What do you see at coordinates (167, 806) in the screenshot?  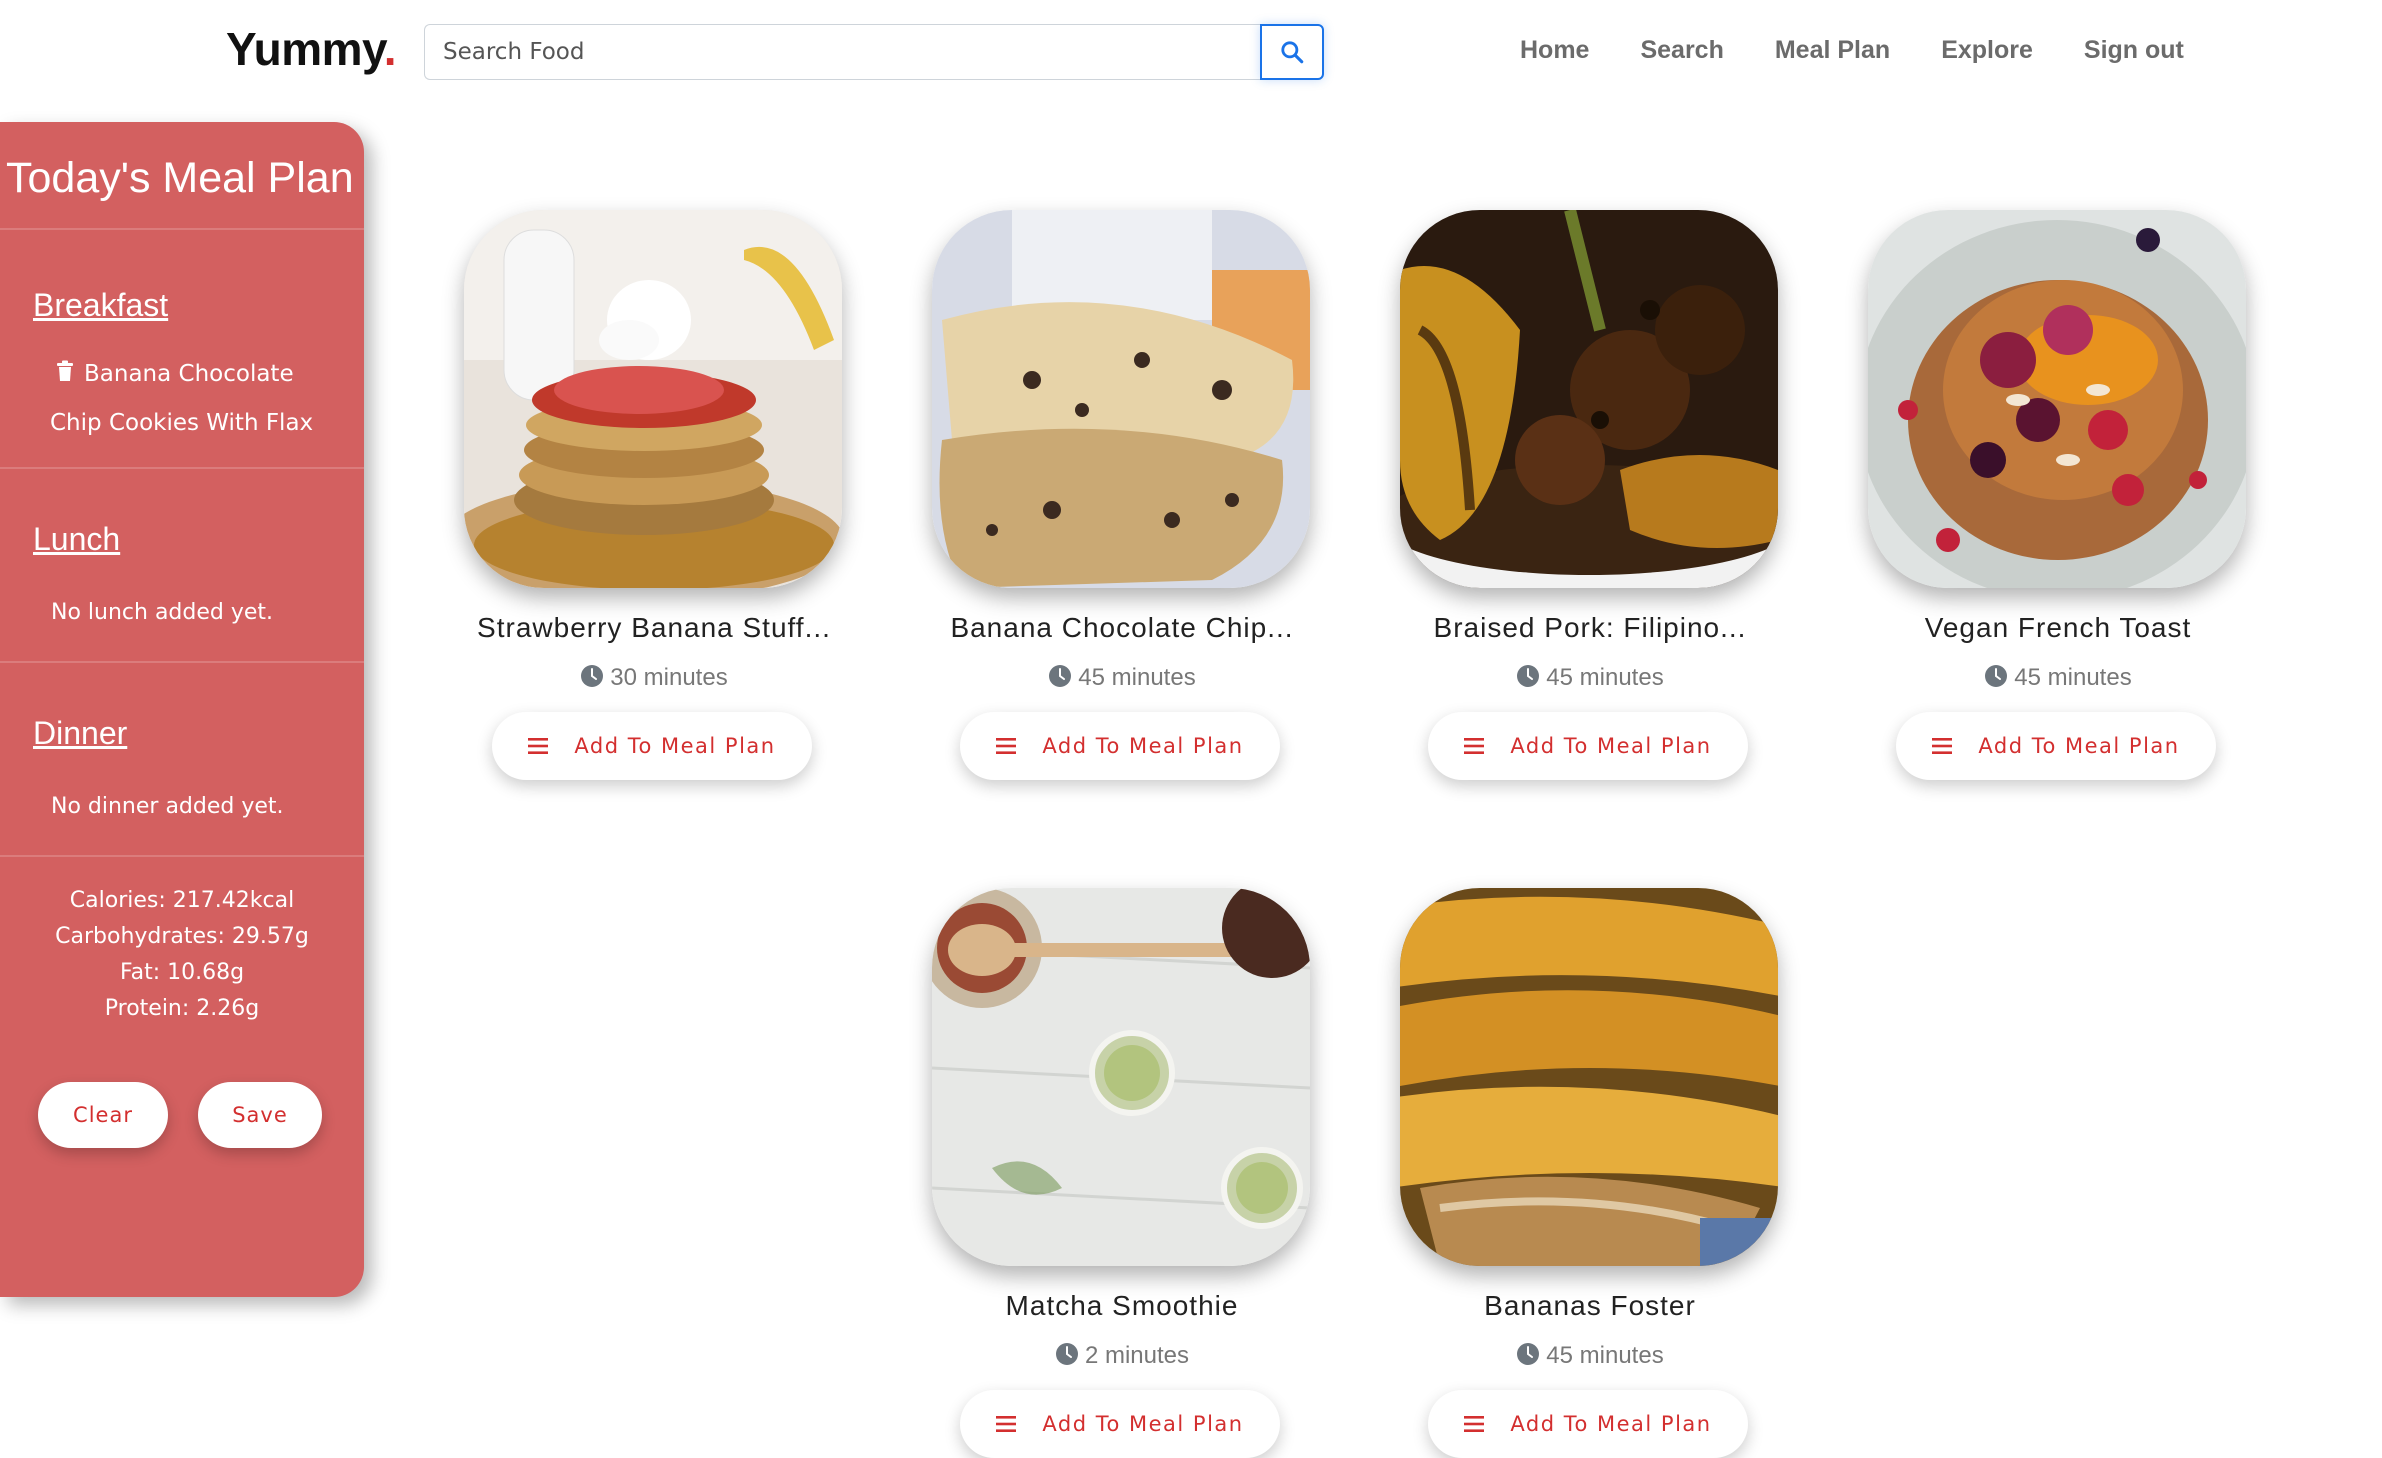 I see `dinner-empty-text: No dinner added yet.` at bounding box center [167, 806].